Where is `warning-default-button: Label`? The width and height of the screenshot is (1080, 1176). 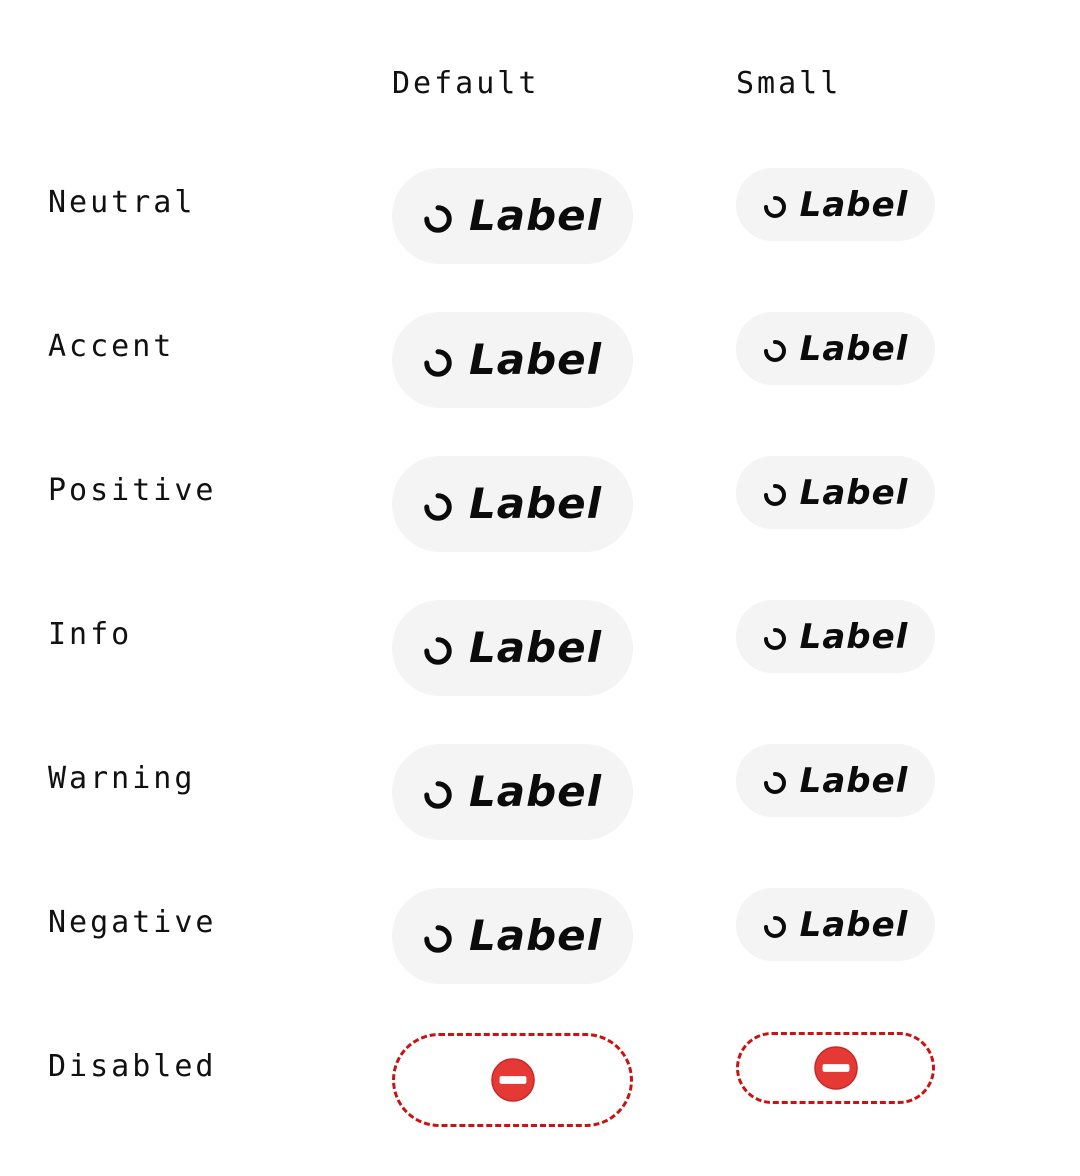 warning-default-button: Label is located at coordinates (512, 792).